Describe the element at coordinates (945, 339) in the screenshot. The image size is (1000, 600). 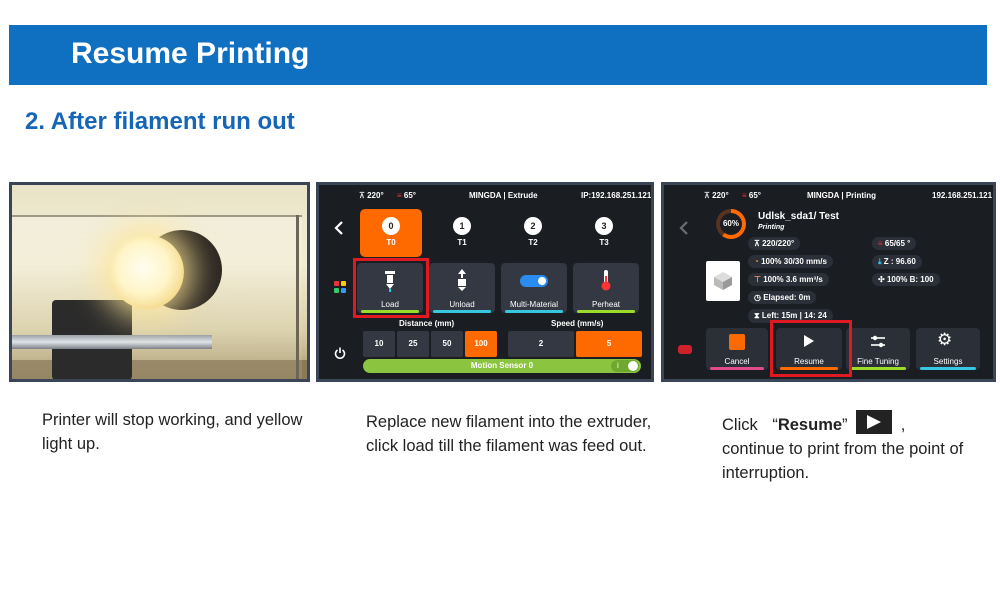
I see `gear-icon: ⚙` at that location.